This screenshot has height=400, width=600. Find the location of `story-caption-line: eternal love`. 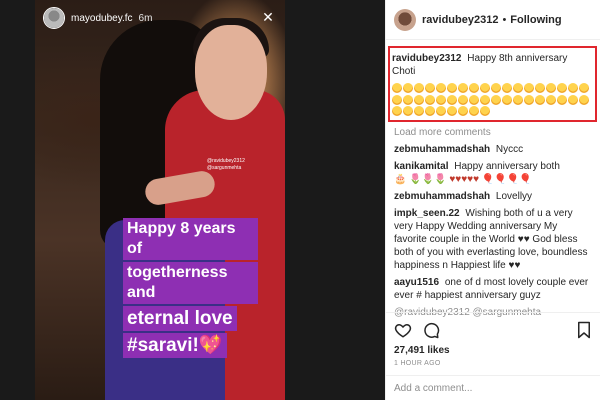

story-caption-line: eternal love is located at coordinates (180, 318).